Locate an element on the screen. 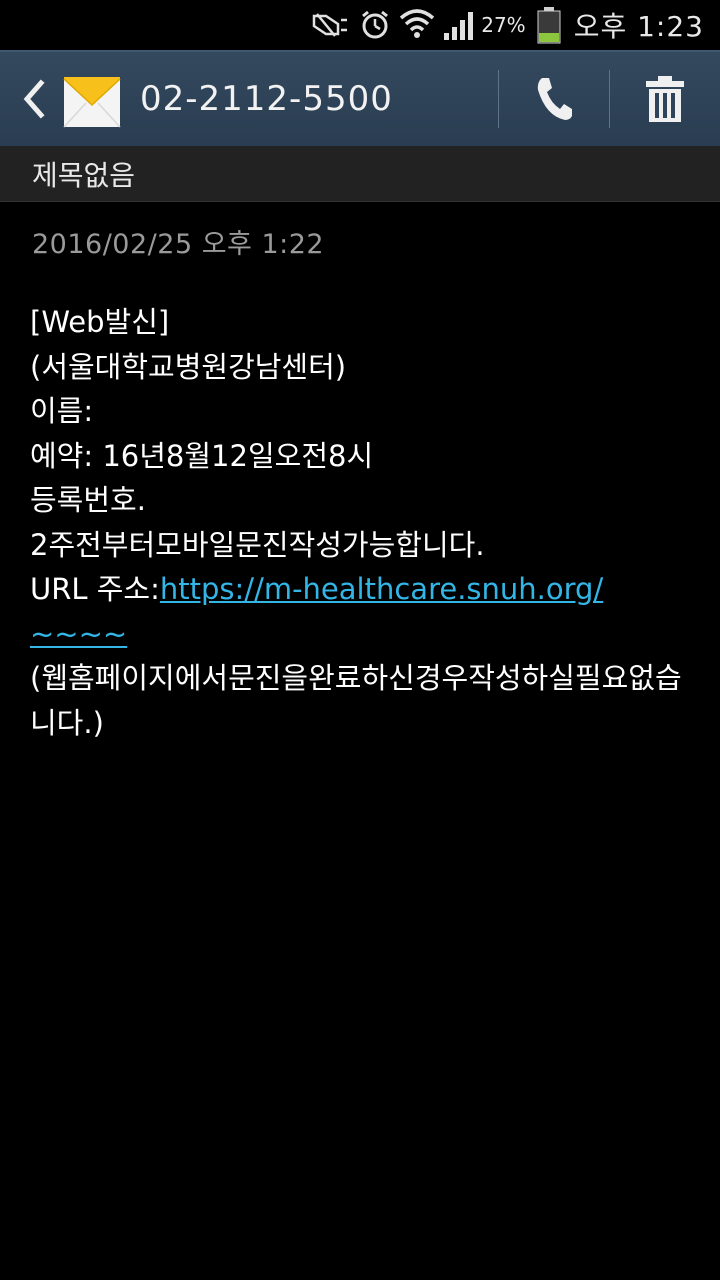 The height and width of the screenshot is (1280, 720). contact-number: 02-2112-5500 is located at coordinates (266, 99).